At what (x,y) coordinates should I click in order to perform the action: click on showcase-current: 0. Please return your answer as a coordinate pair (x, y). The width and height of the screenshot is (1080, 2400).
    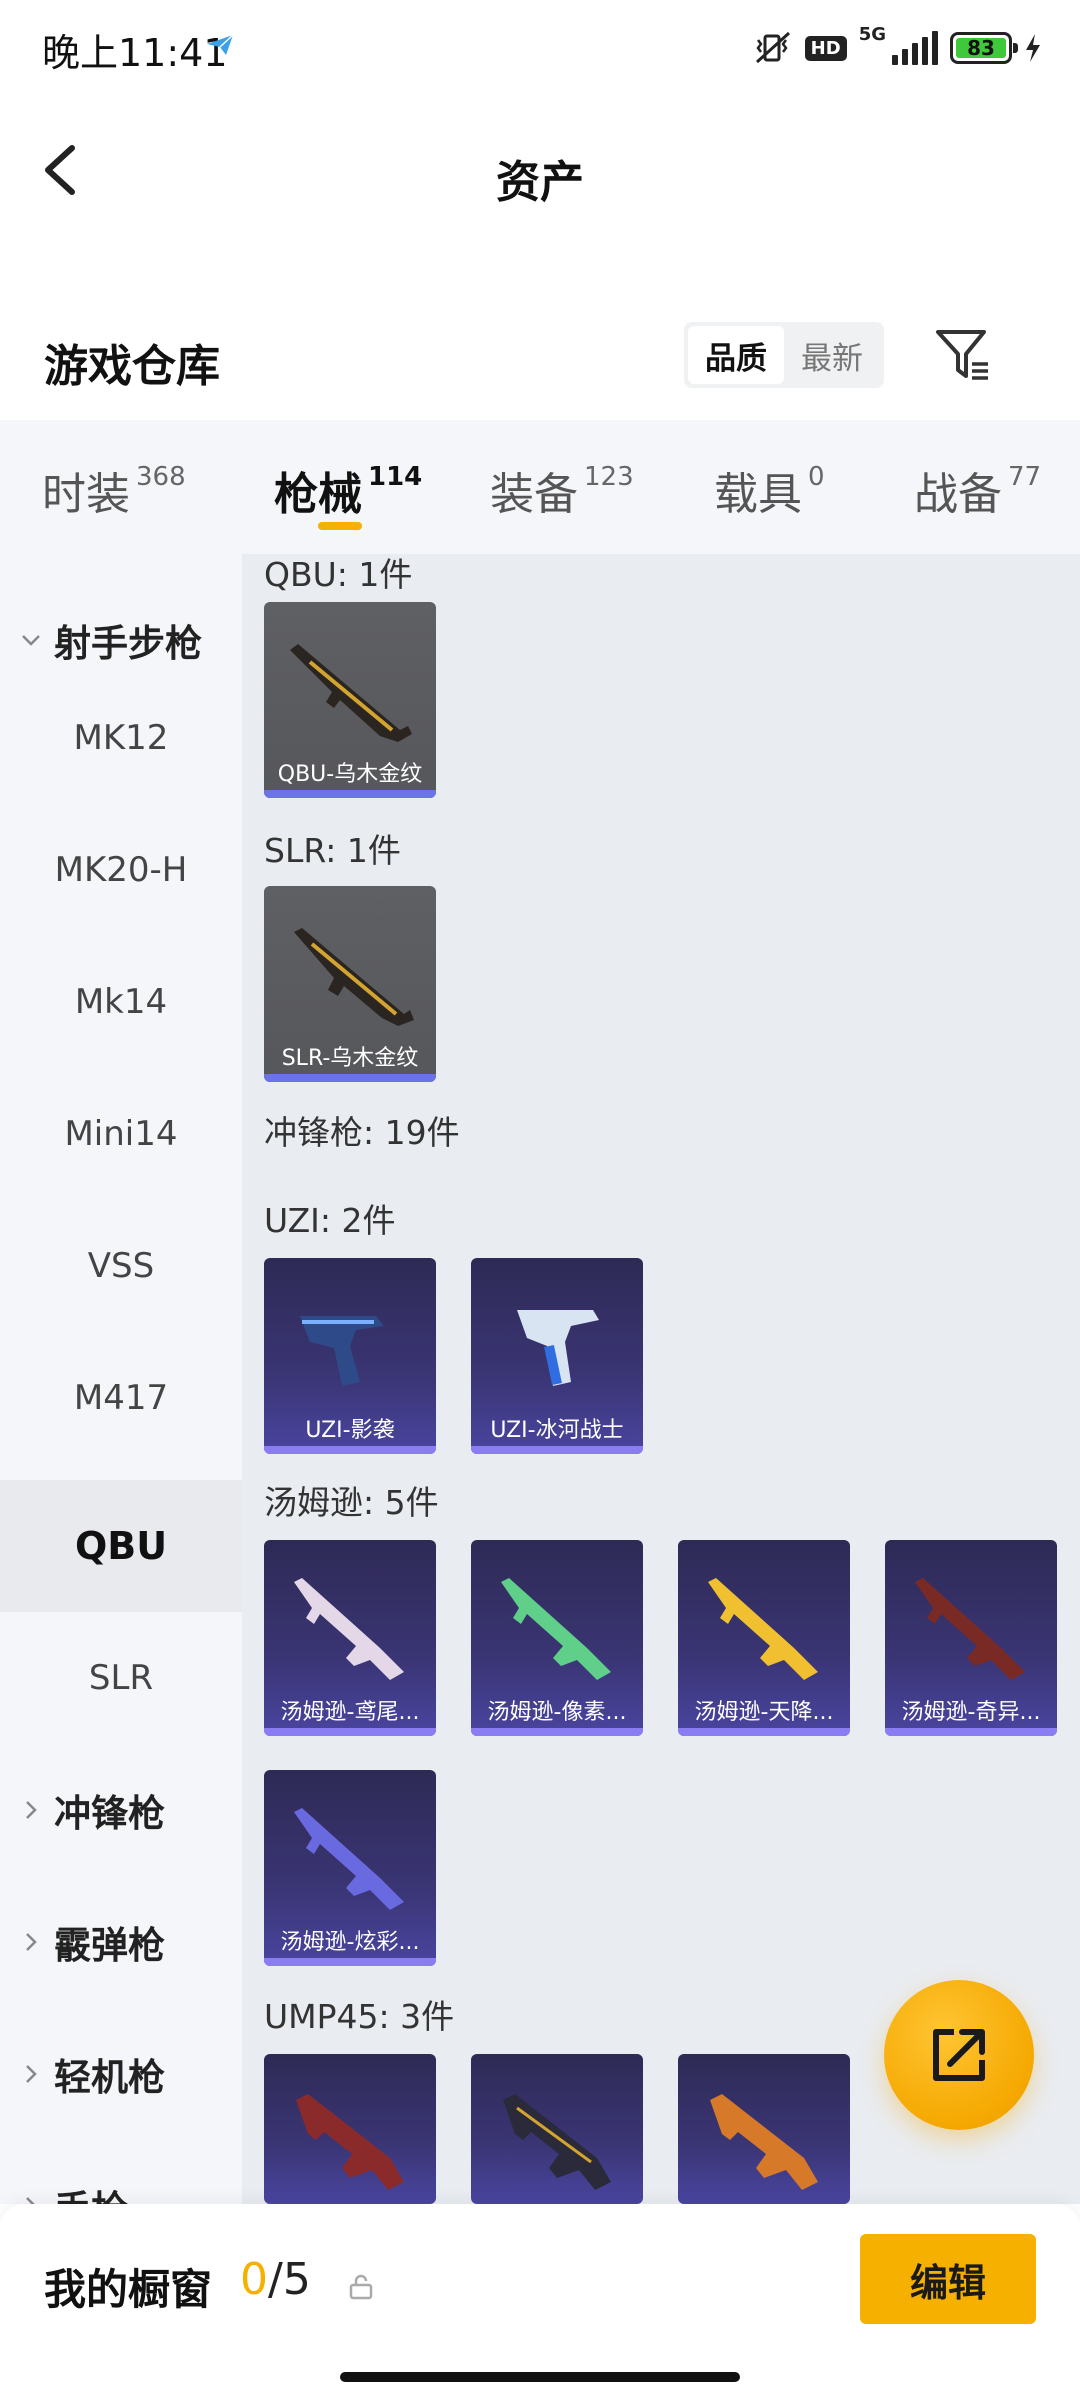
    Looking at the image, I should click on (254, 2279).